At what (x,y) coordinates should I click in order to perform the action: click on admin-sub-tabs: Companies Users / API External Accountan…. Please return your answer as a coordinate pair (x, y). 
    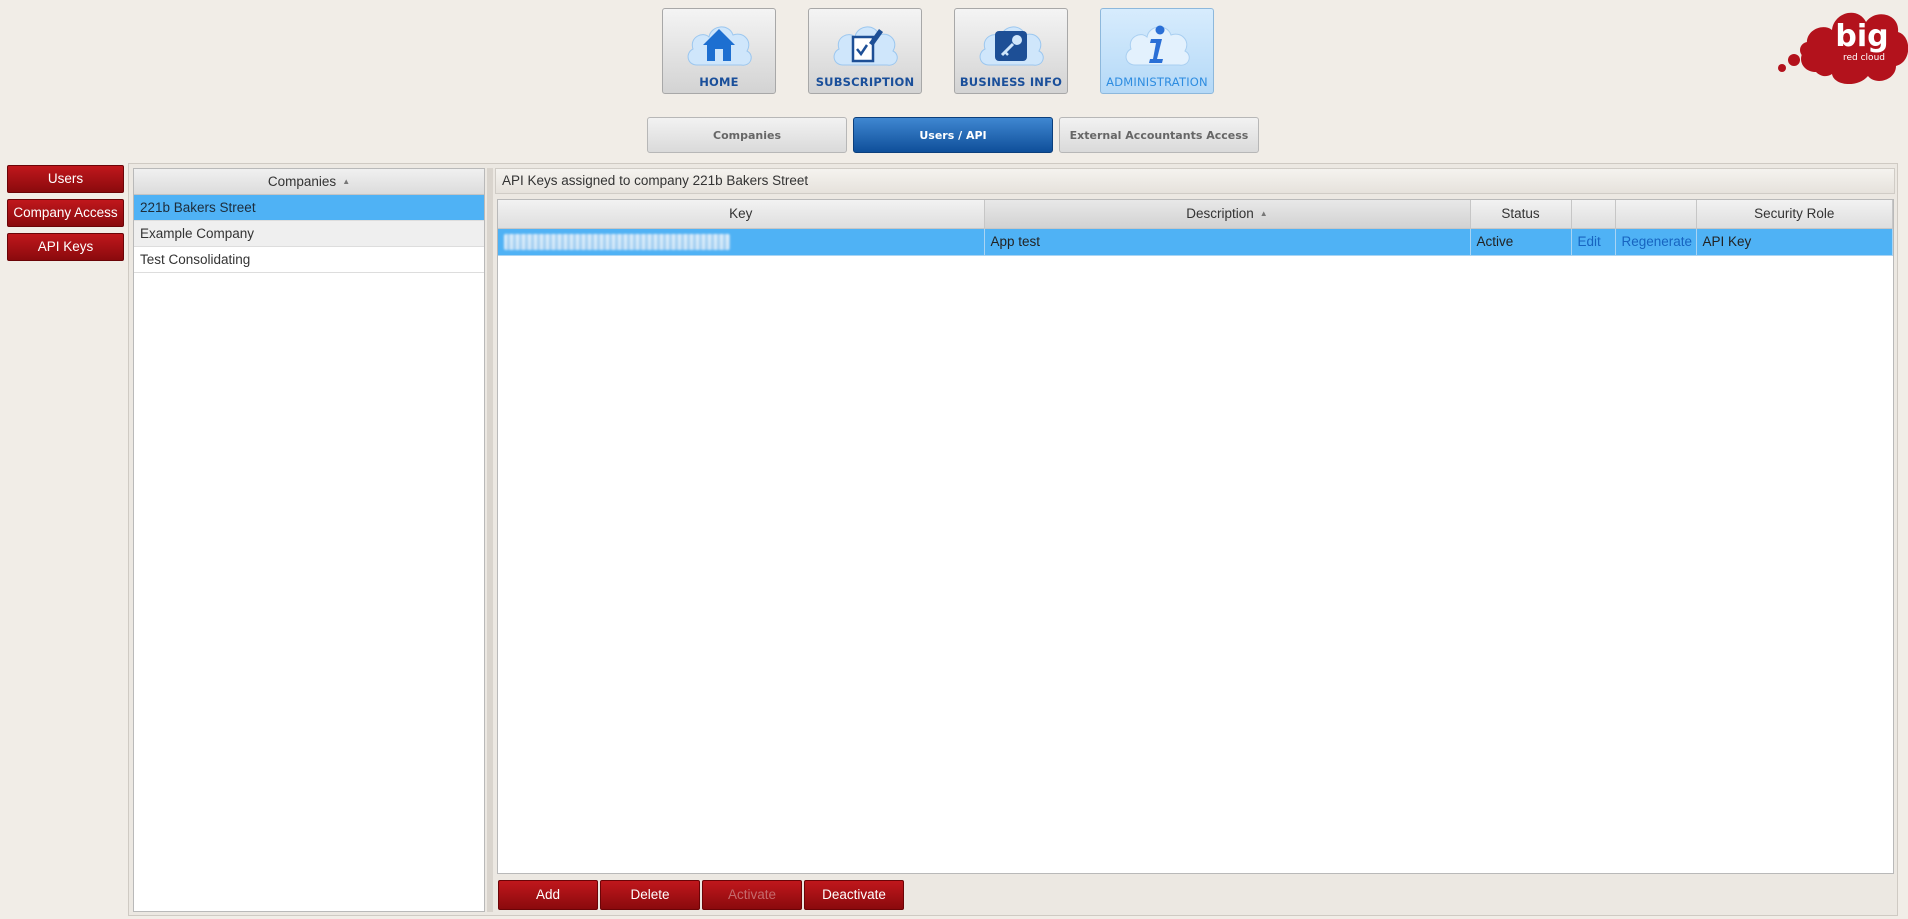
    Looking at the image, I should click on (953, 135).